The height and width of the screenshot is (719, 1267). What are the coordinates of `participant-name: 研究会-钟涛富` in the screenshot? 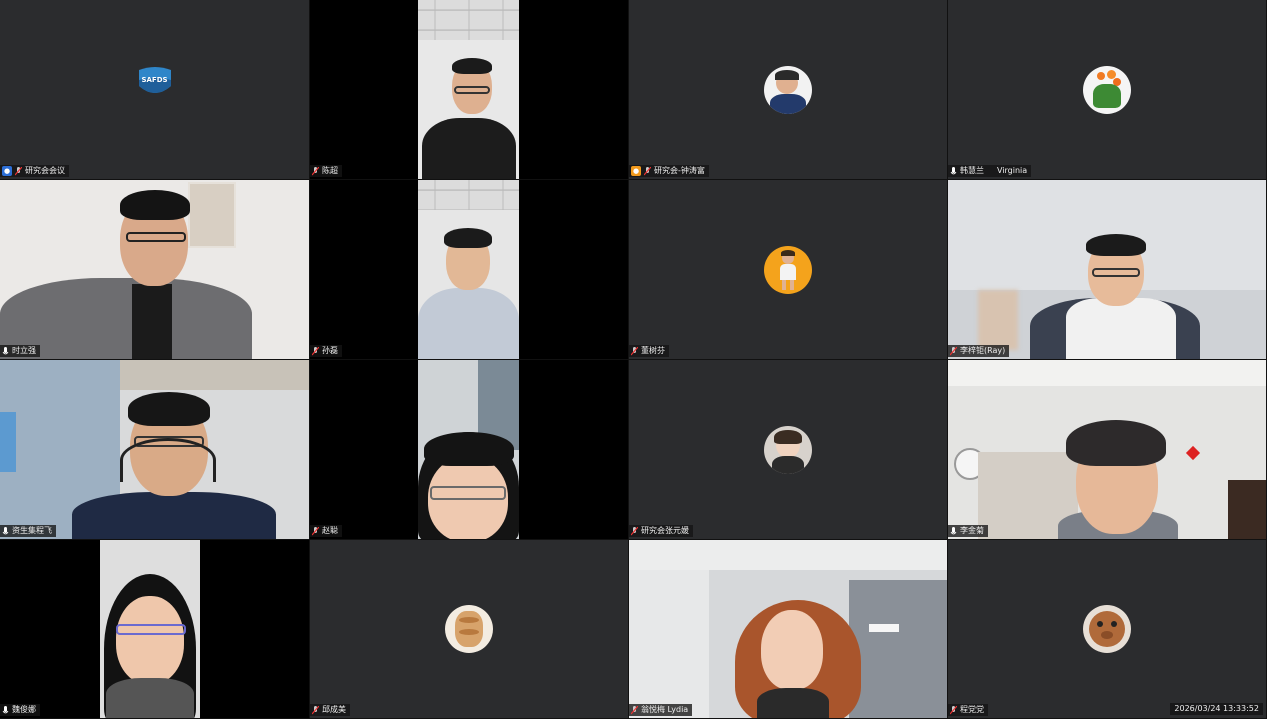 It's located at (679, 170).